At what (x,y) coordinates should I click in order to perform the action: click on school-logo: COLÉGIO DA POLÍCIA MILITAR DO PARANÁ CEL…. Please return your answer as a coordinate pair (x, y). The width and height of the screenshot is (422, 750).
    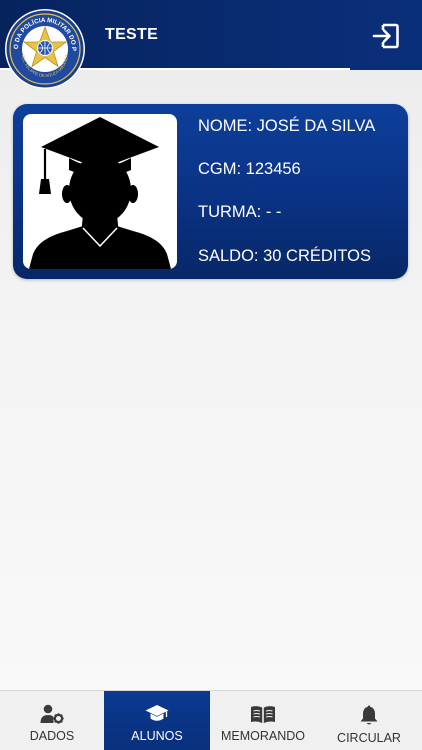
    Looking at the image, I should click on (44, 48).